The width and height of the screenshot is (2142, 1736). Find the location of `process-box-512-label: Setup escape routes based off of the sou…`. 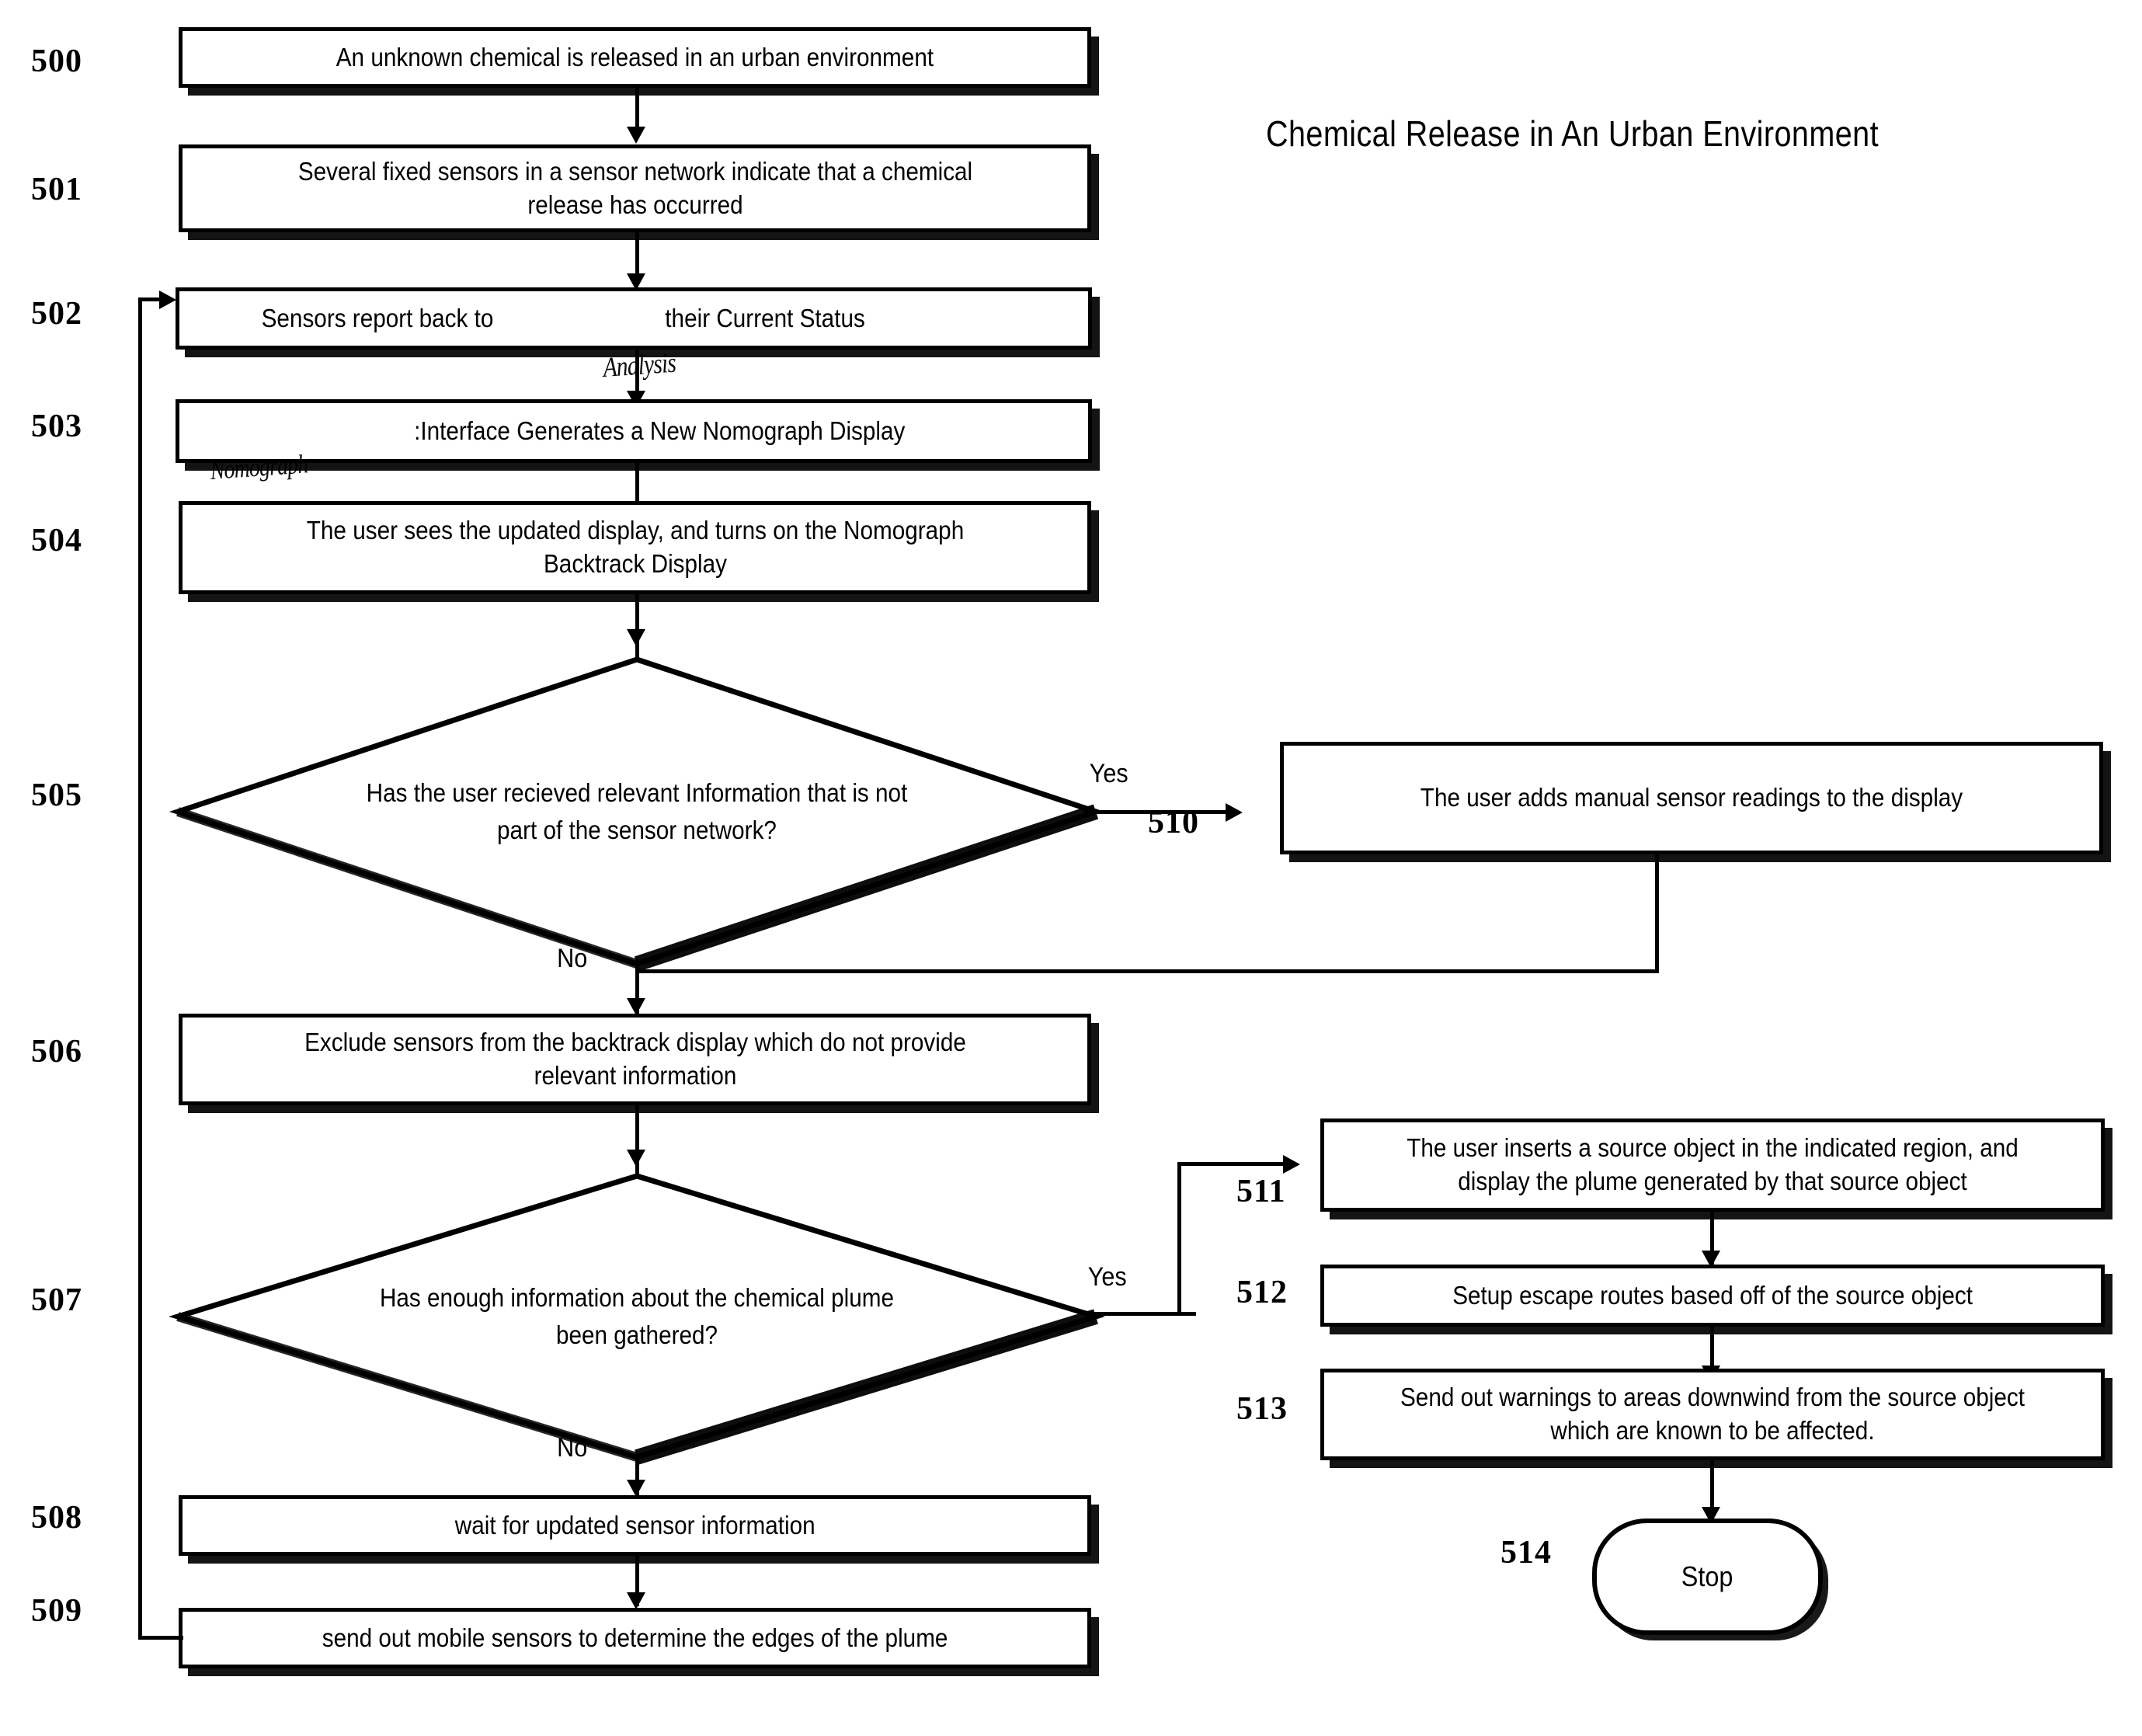

process-box-512-label: Setup escape routes based off of the sou… is located at coordinates (1713, 1295).